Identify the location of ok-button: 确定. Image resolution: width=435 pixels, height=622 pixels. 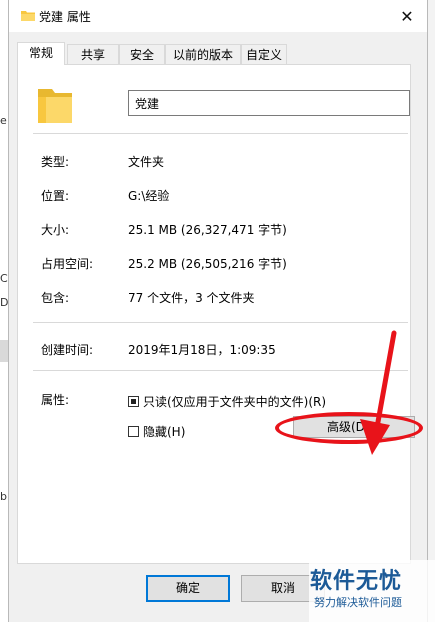
(188, 588).